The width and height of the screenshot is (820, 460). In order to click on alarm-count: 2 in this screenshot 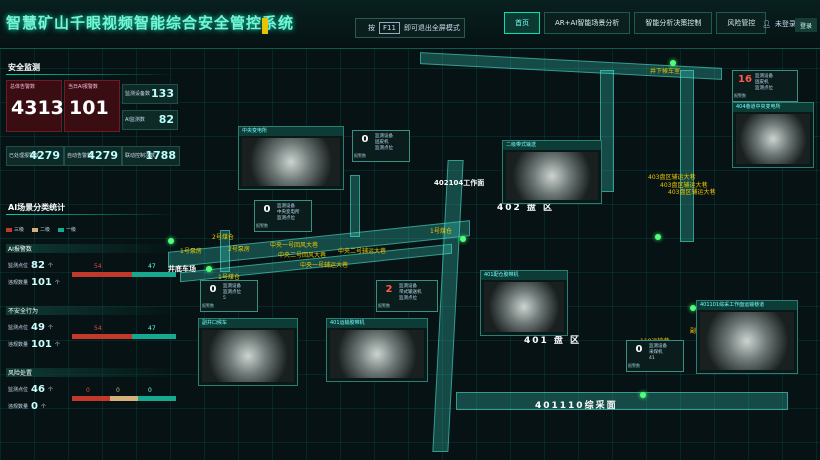, I will do `click(389, 289)`.